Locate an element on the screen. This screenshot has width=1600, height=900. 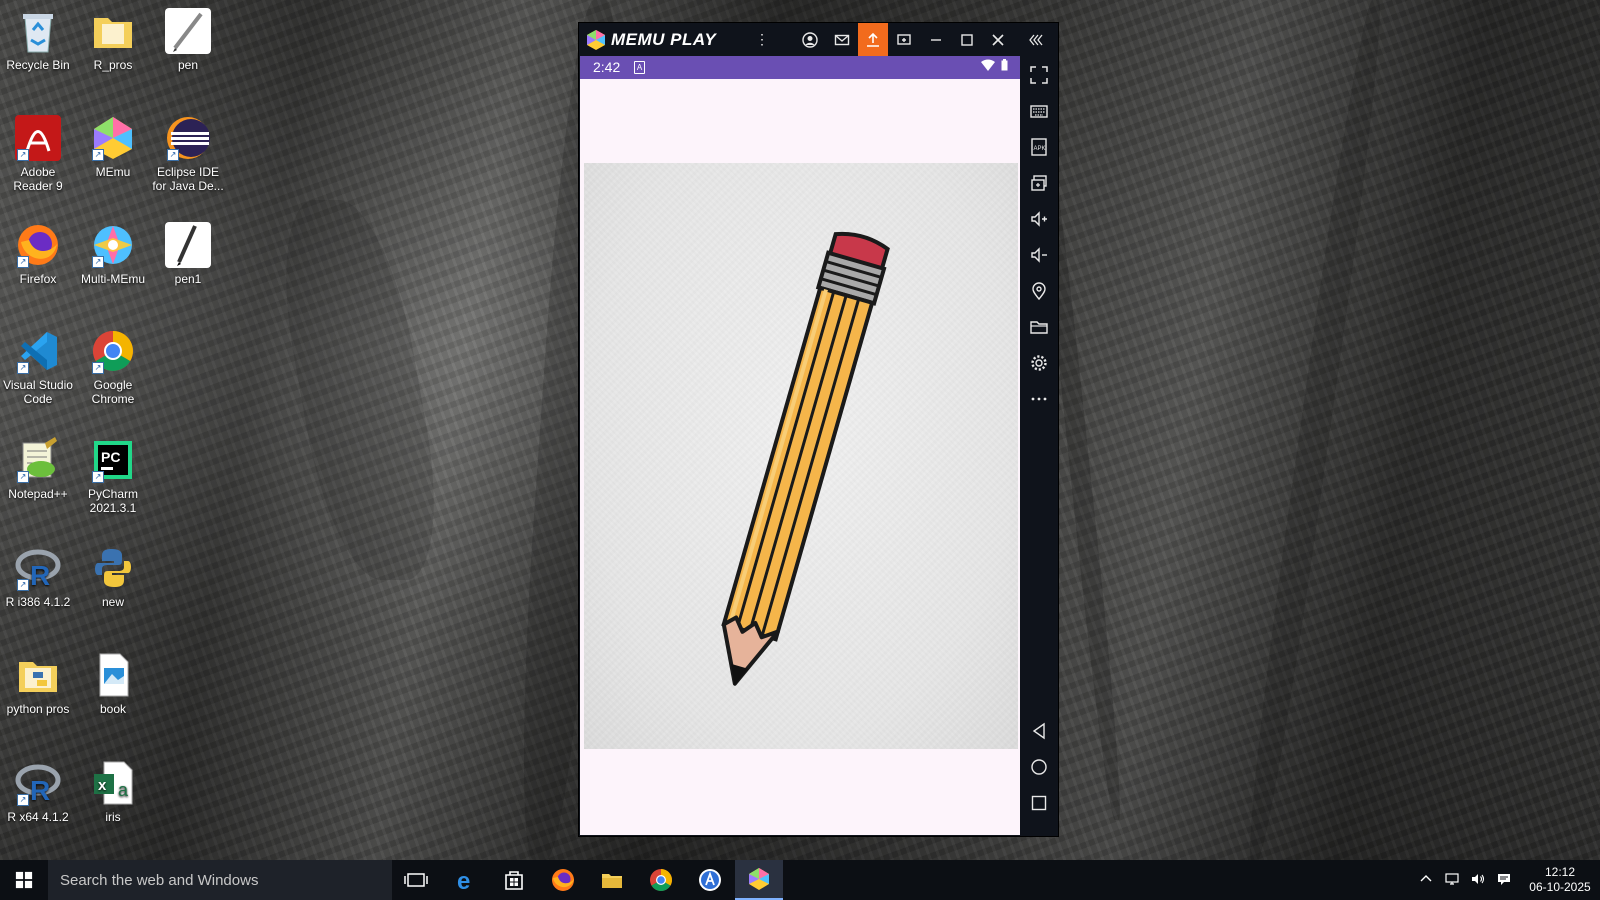
screen-cast-icon is located at coordinates (904, 39).